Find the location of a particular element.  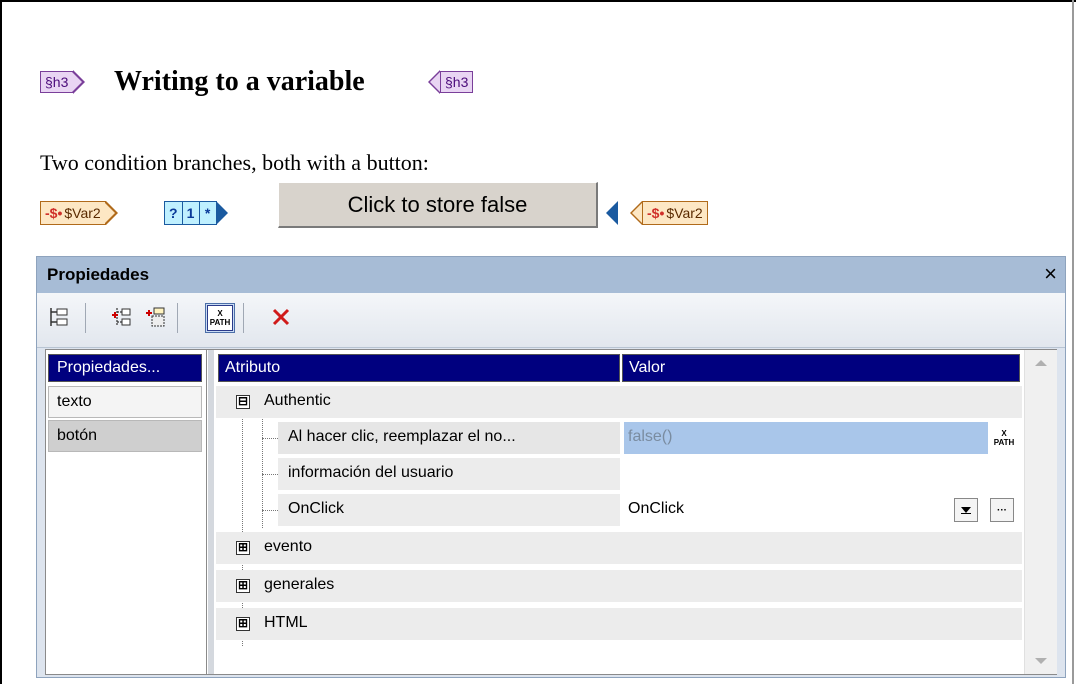

group-row-html: ⊞ HTML is located at coordinates (619, 623).